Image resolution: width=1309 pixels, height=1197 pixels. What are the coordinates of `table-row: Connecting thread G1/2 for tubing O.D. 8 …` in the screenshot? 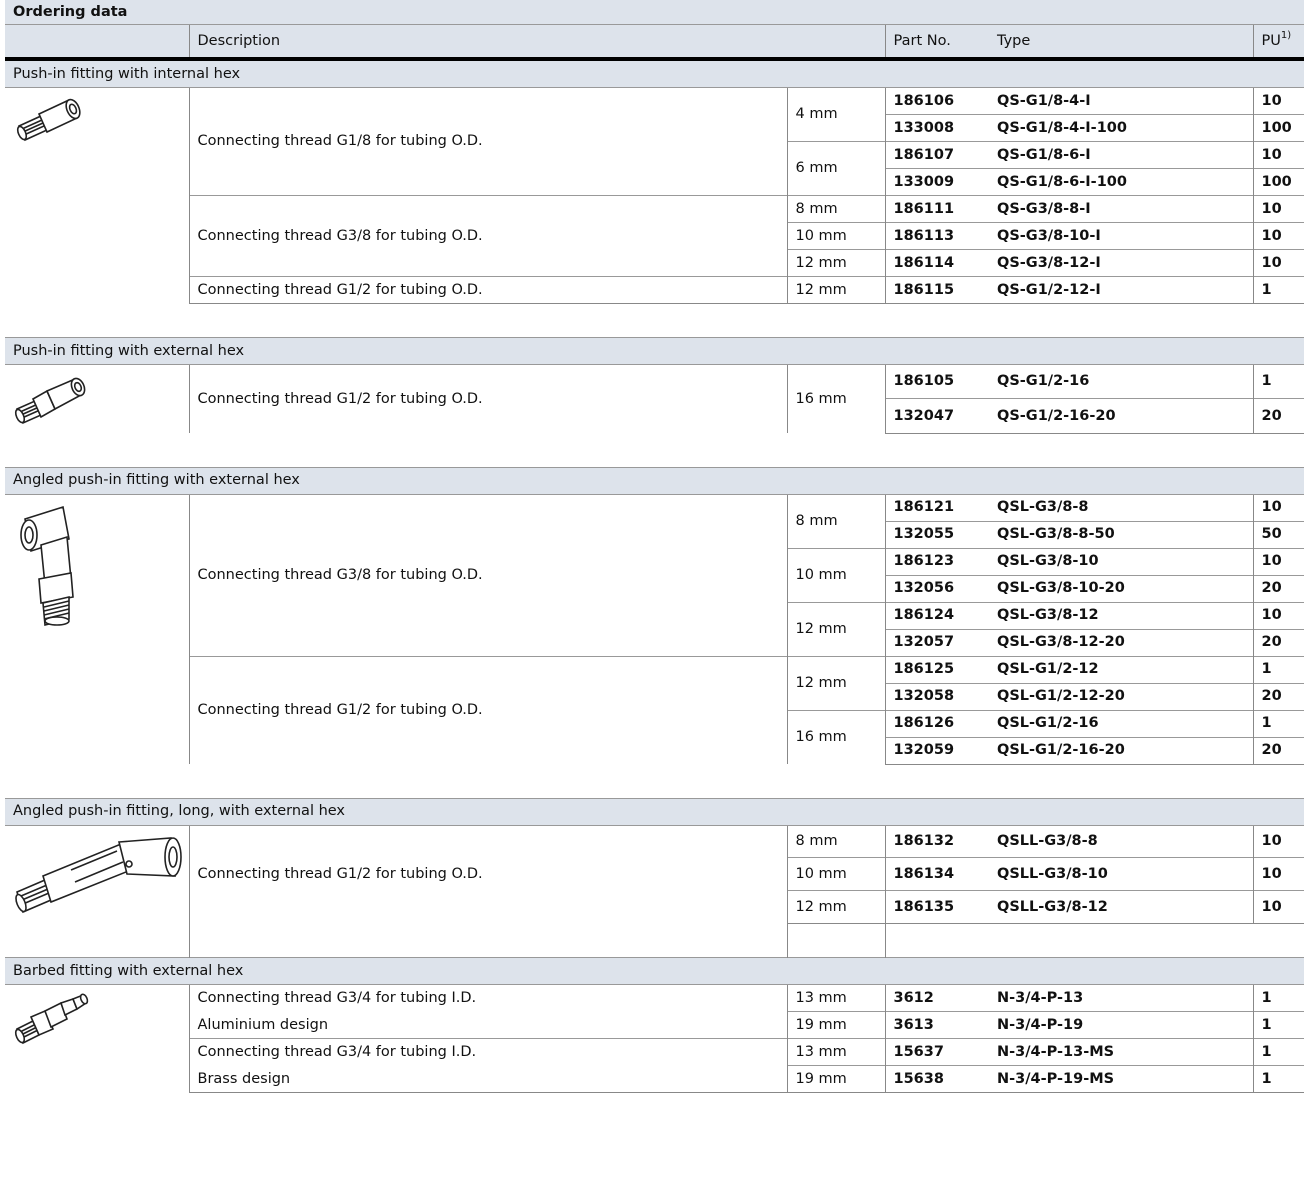 It's located at (655, 874).